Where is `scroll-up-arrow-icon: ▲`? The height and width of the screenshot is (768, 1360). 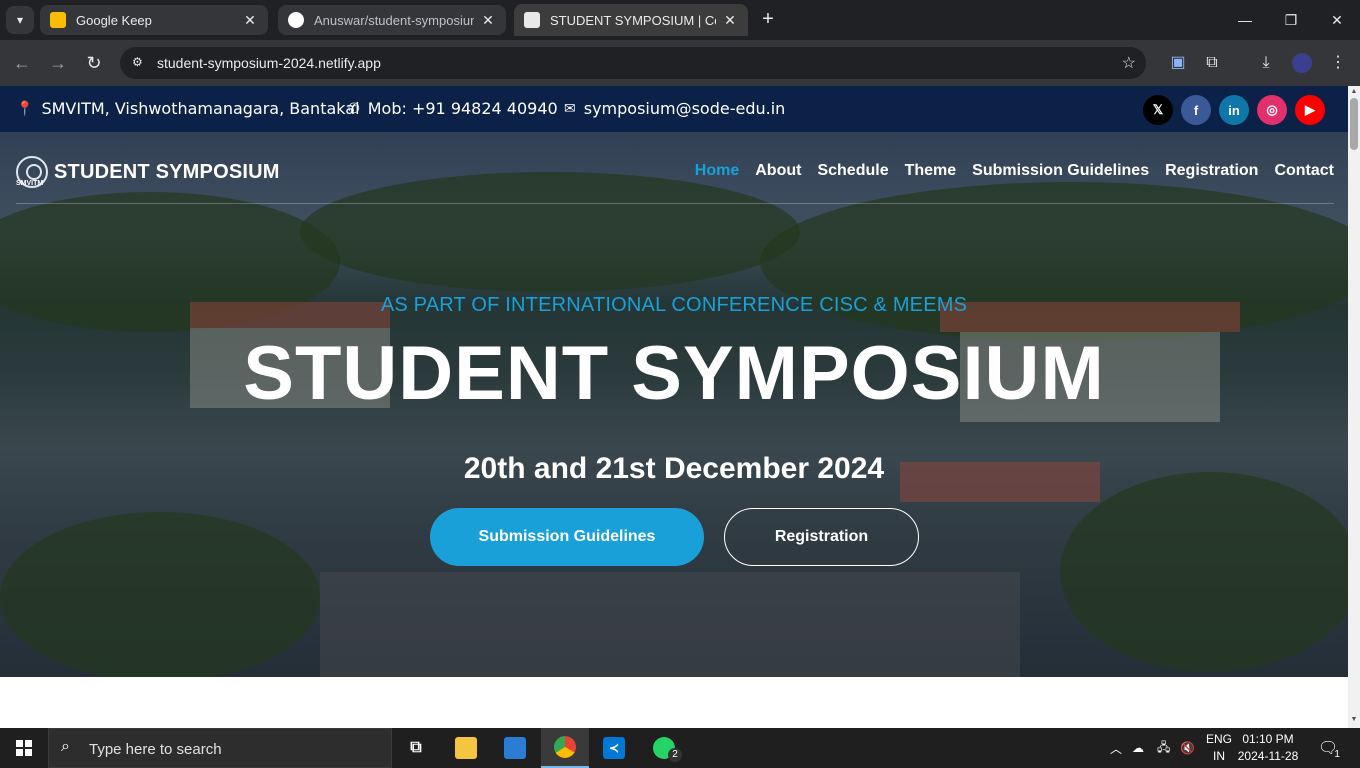 scroll-up-arrow-icon: ▲ is located at coordinates (1354, 92).